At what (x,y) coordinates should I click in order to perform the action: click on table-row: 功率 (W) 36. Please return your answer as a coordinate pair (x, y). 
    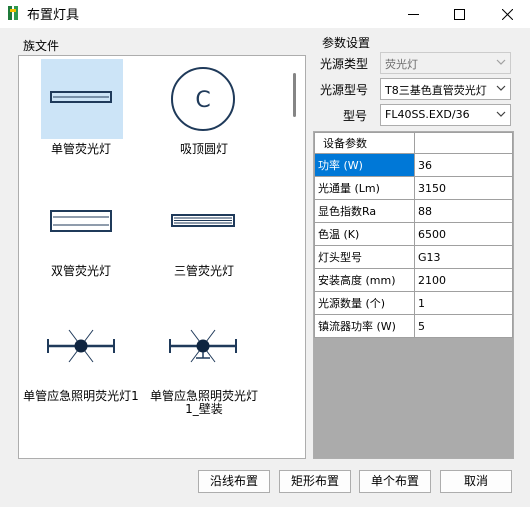
    Looking at the image, I should click on (413, 165).